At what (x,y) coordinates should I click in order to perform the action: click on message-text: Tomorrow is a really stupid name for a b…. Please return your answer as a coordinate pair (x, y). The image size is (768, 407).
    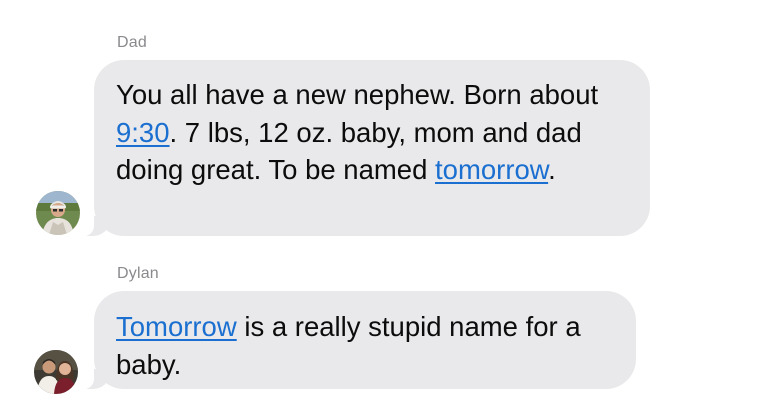
    Looking at the image, I should click on (366, 345).